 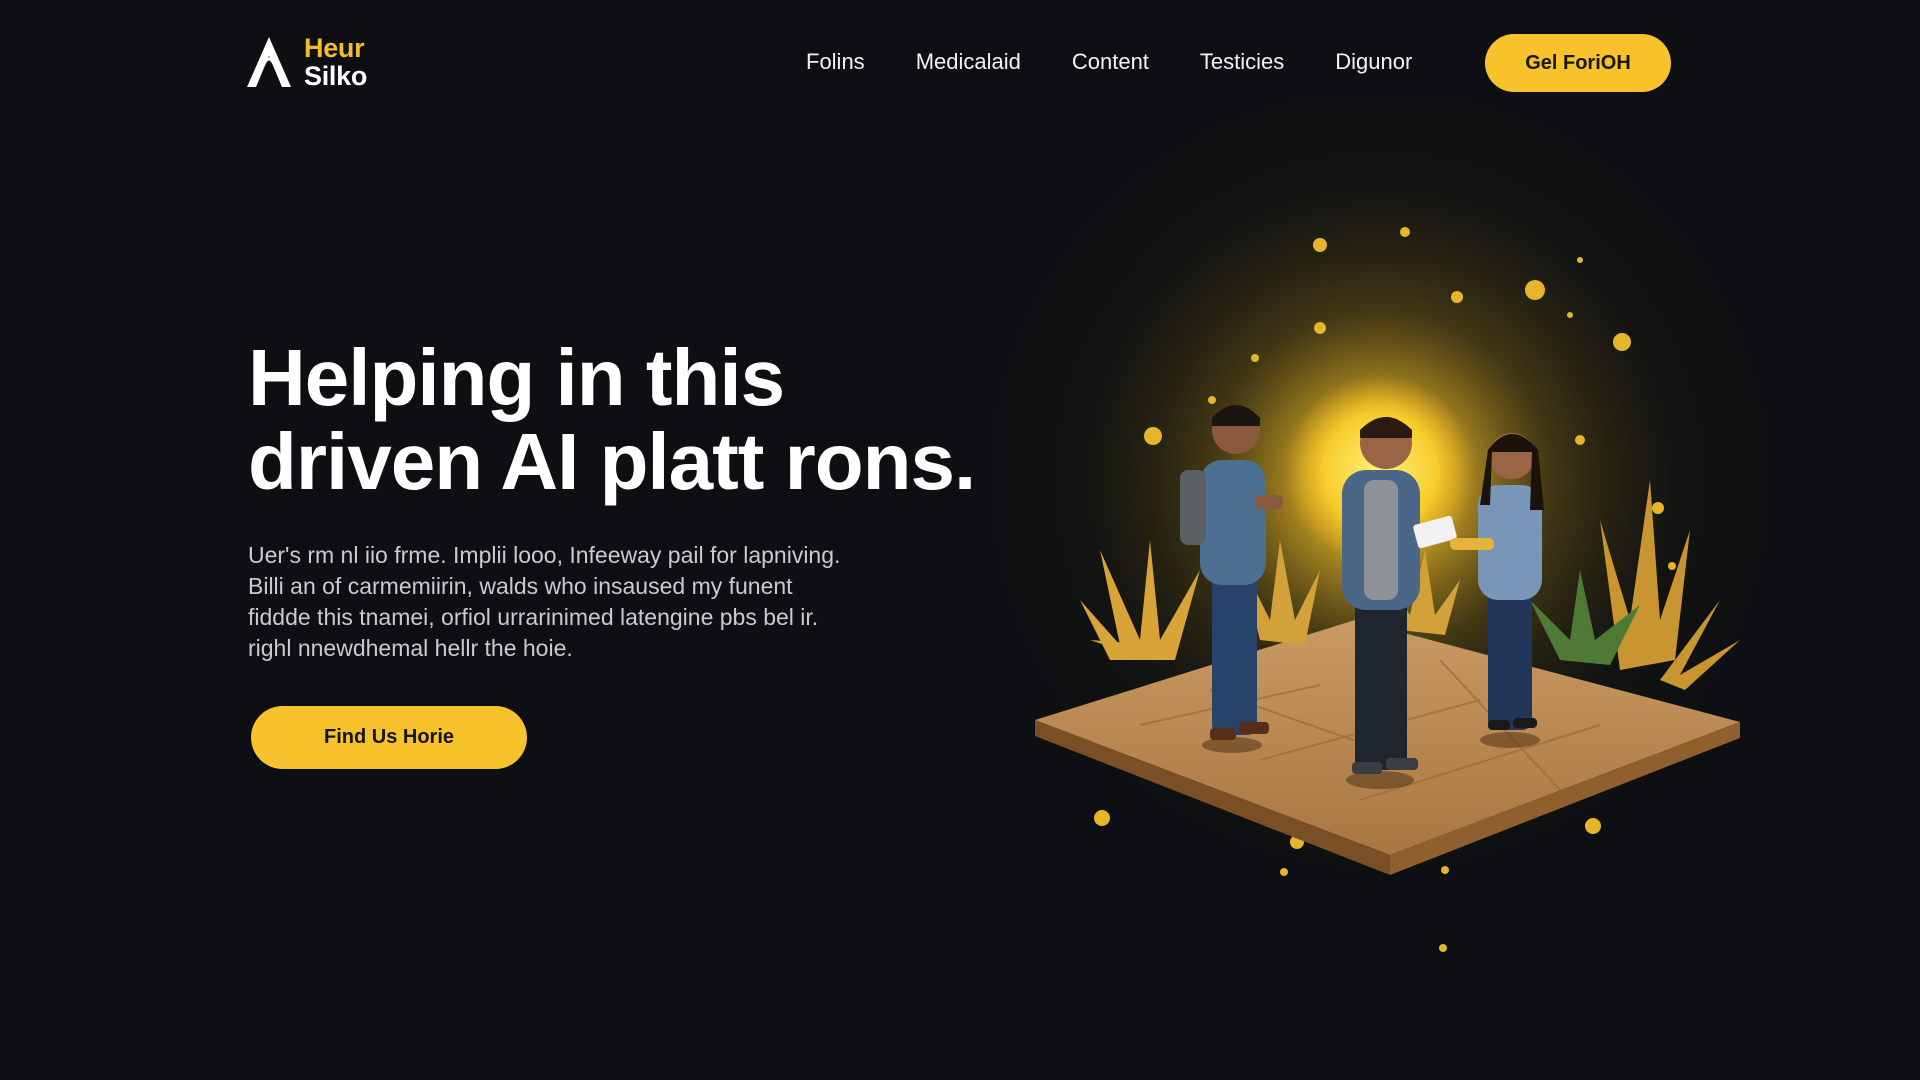 I want to click on nav-item-testicies: Testicies, so click(x=1242, y=62).